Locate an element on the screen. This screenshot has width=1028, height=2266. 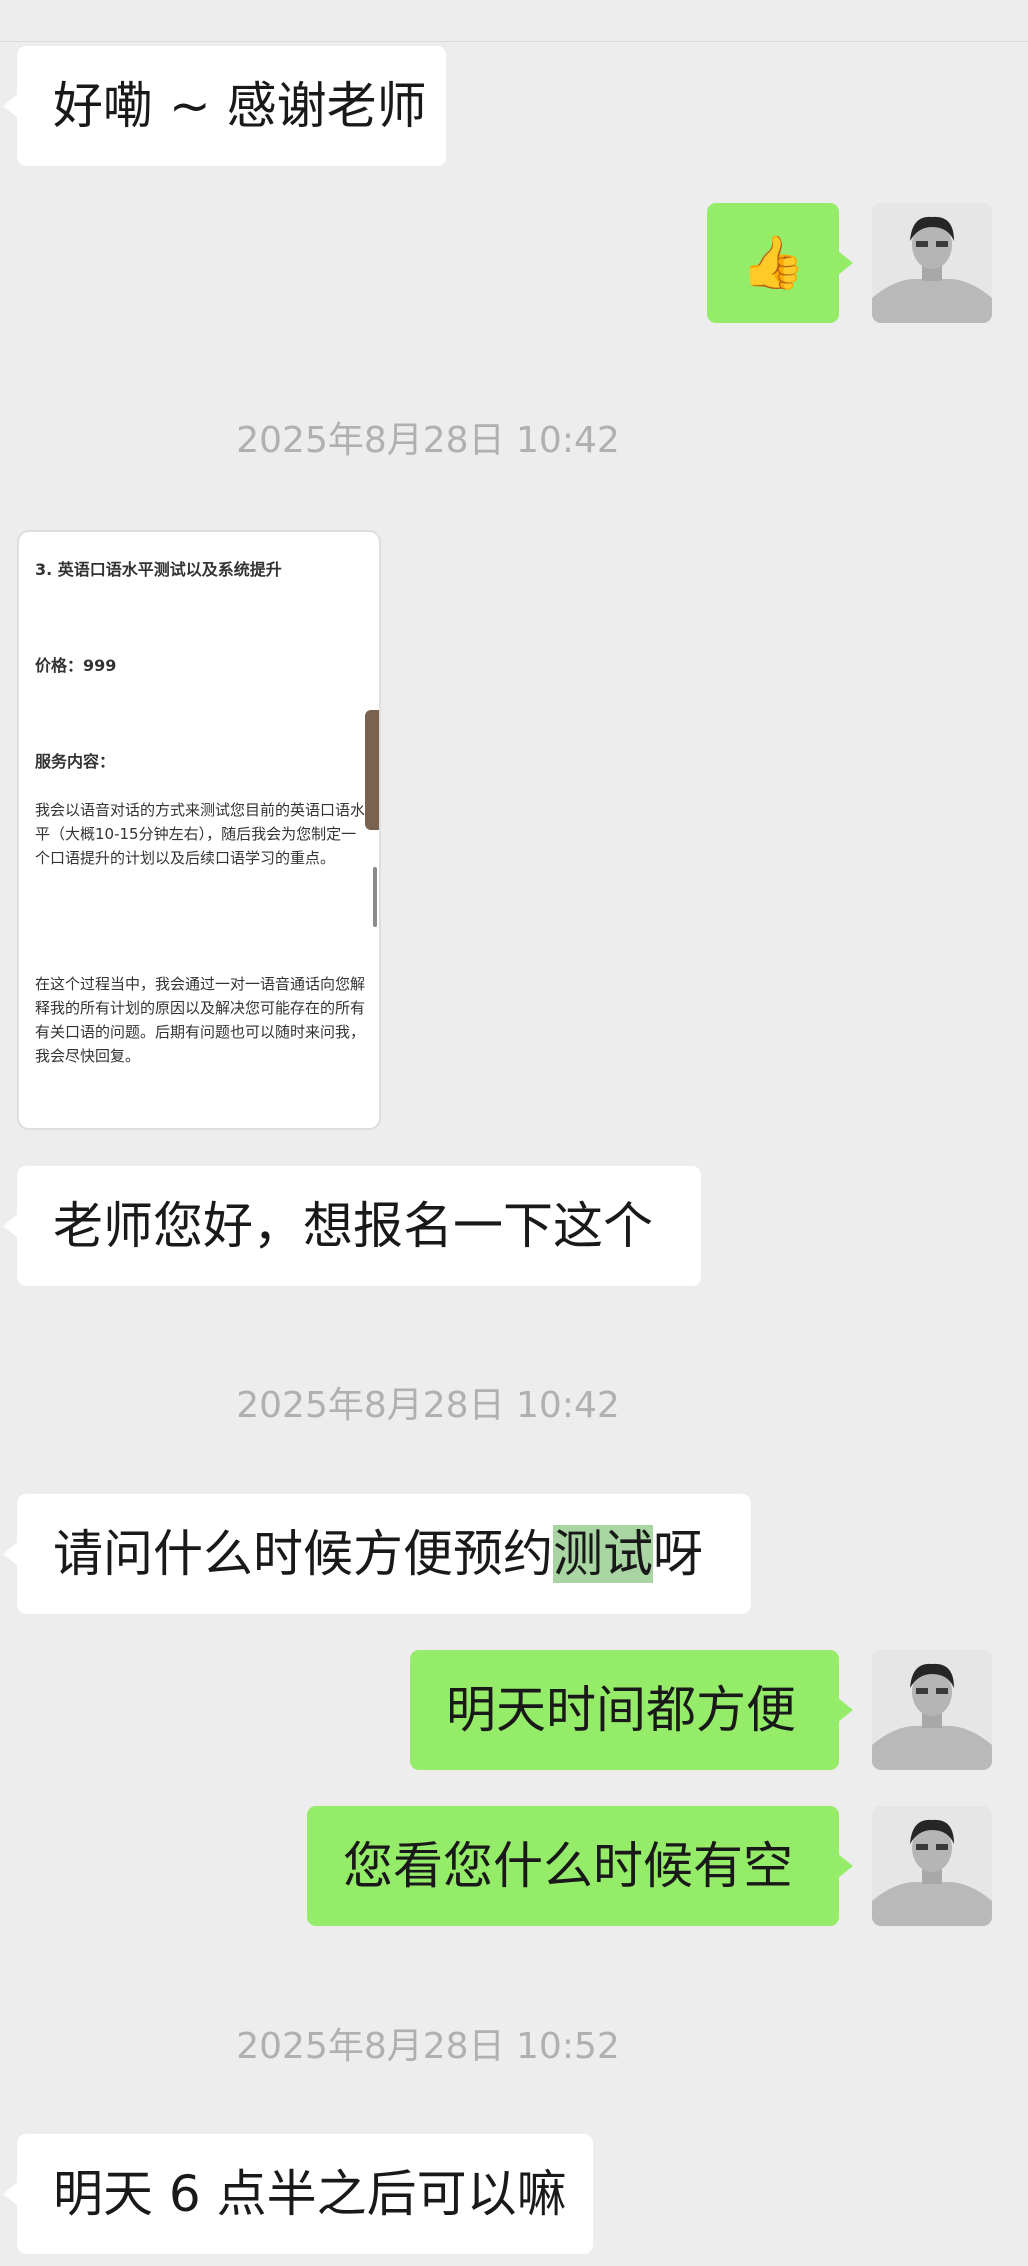
highlighted-text: 测试 is located at coordinates (603, 1554).